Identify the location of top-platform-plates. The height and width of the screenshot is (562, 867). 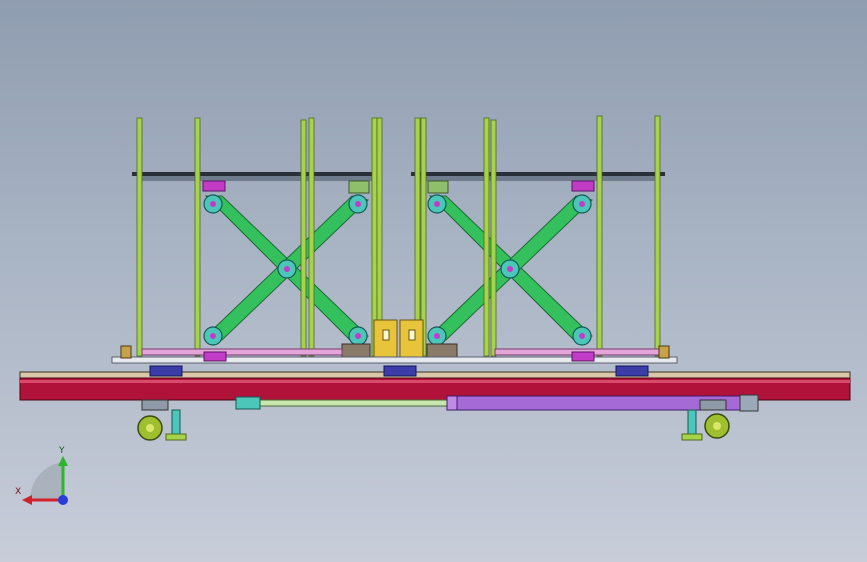
(398, 176).